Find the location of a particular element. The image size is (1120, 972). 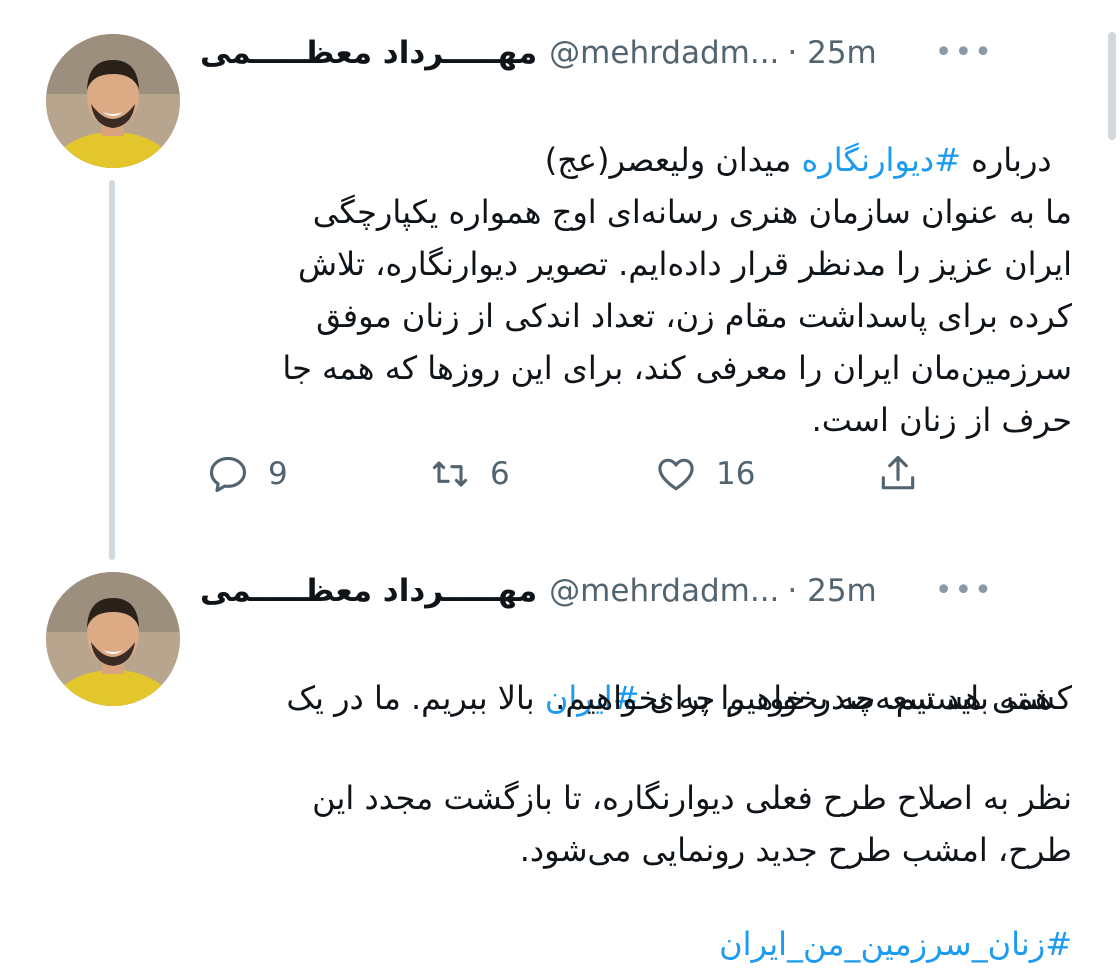

reply-button: 9 is located at coordinates (247, 474).